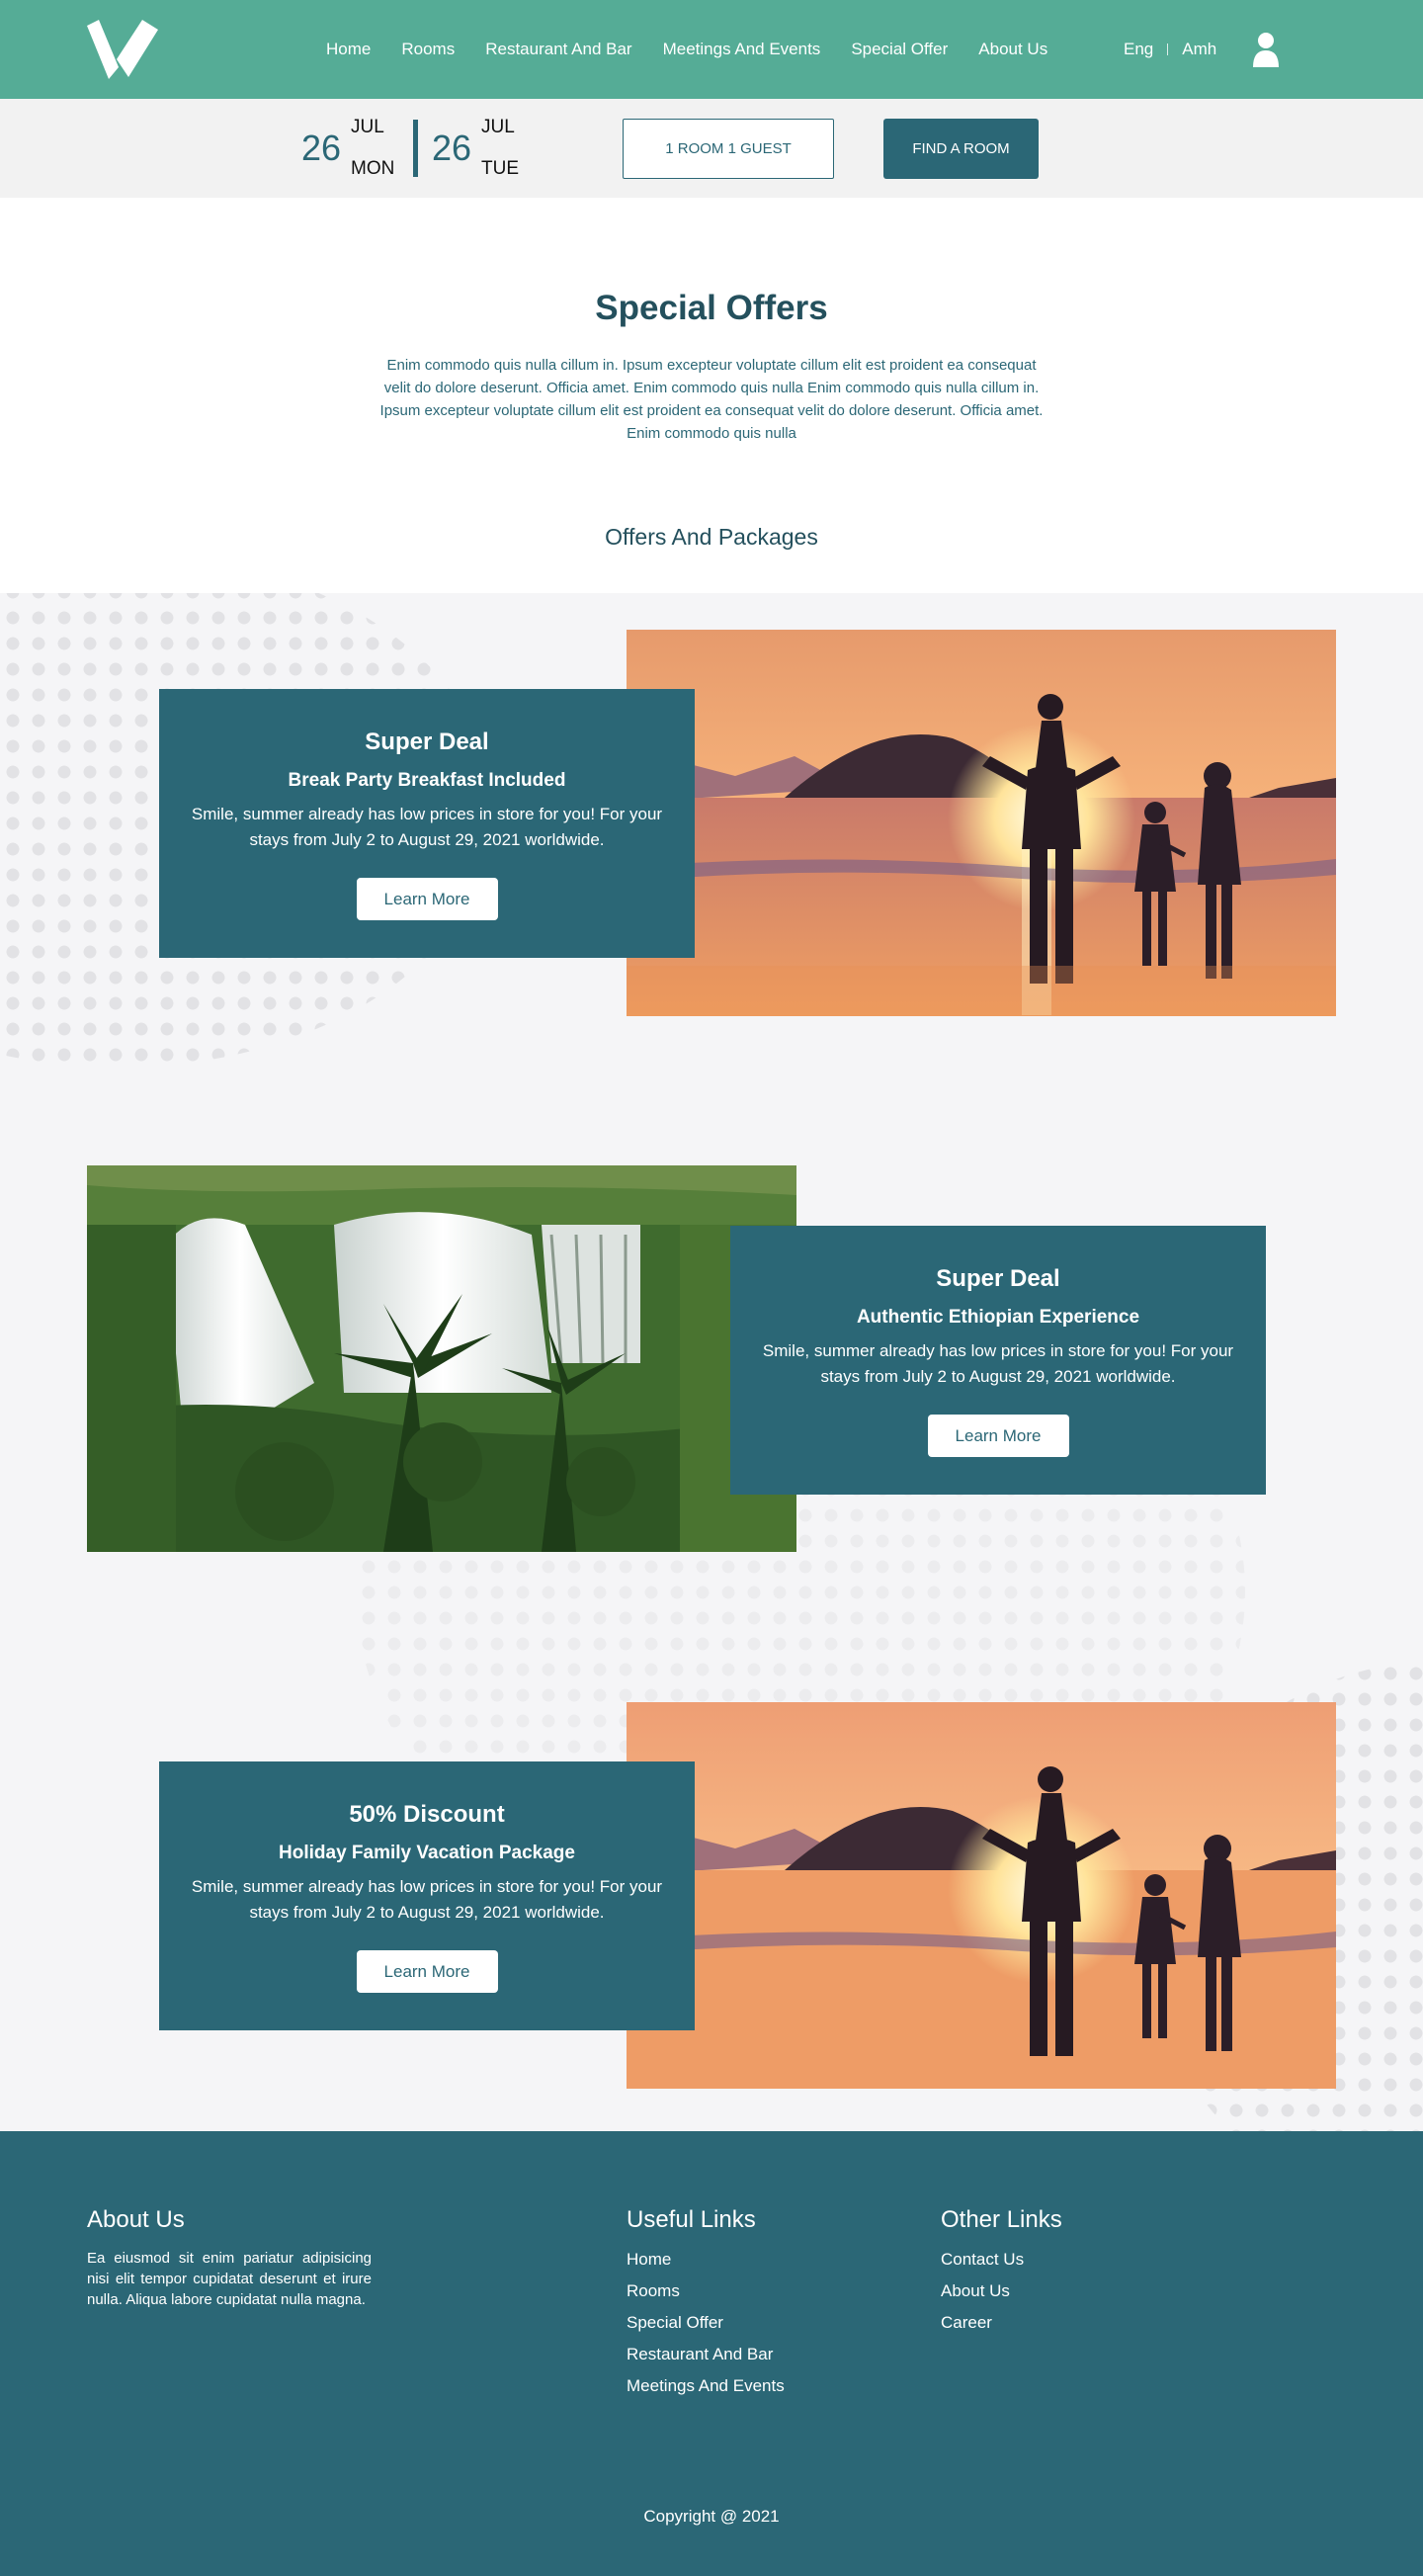 This screenshot has width=1423, height=2576. Describe the element at coordinates (321, 148) in the screenshot. I see `checkin-day: 26` at that location.